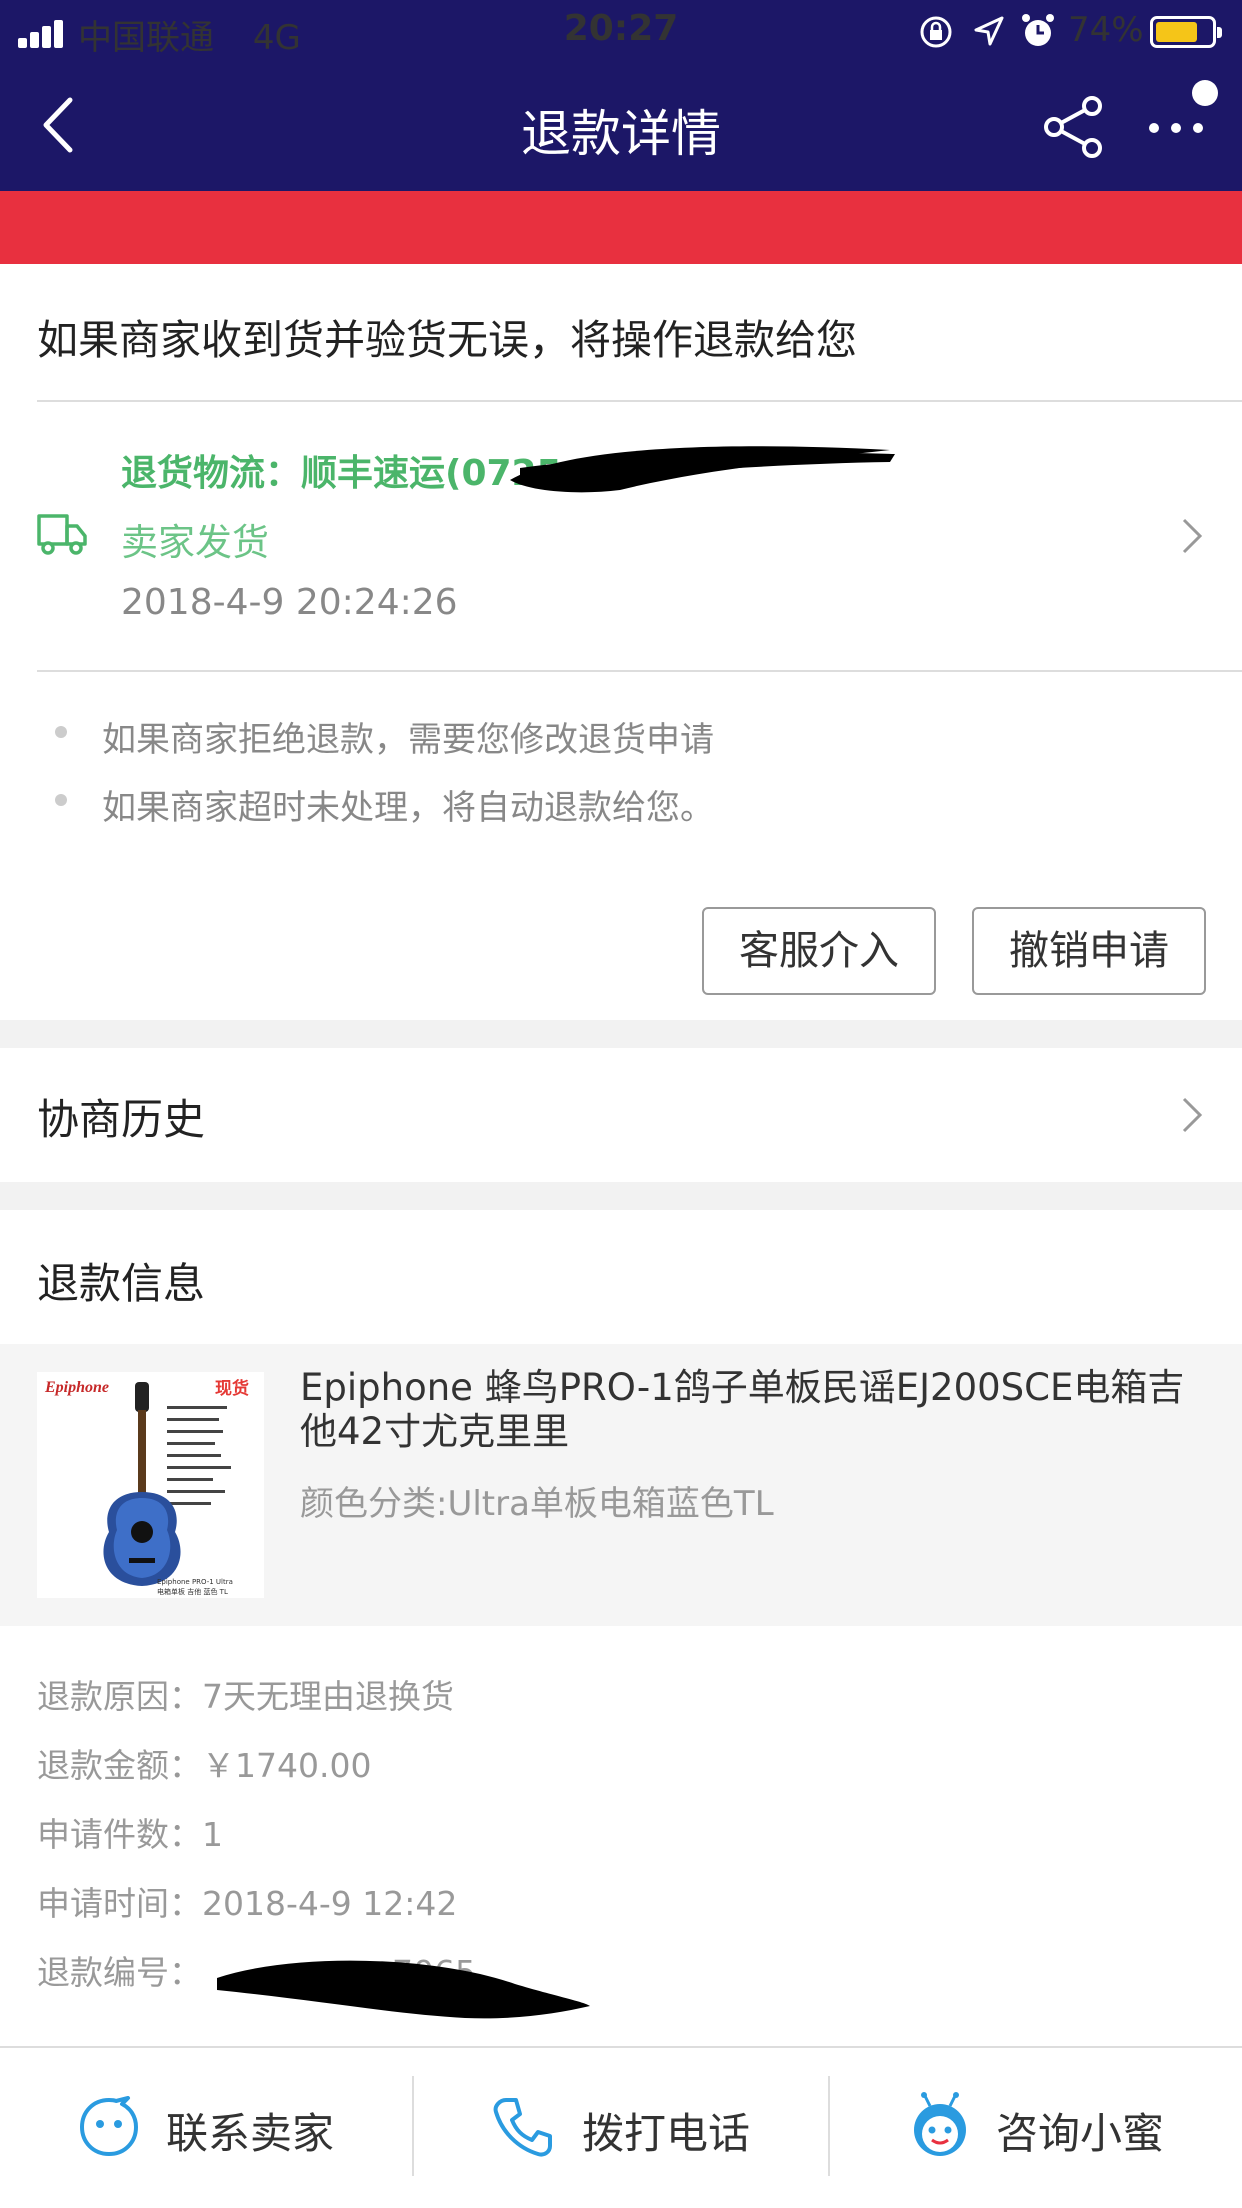 This screenshot has width=1242, height=2208. Describe the element at coordinates (232, 1388) in the screenshot. I see `svg-text: 现货` at that location.